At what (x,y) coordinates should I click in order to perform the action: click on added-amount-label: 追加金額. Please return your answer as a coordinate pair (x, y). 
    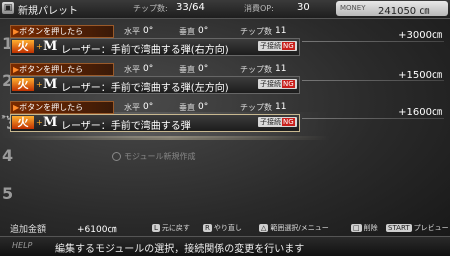
    Looking at the image, I should click on (28, 230).